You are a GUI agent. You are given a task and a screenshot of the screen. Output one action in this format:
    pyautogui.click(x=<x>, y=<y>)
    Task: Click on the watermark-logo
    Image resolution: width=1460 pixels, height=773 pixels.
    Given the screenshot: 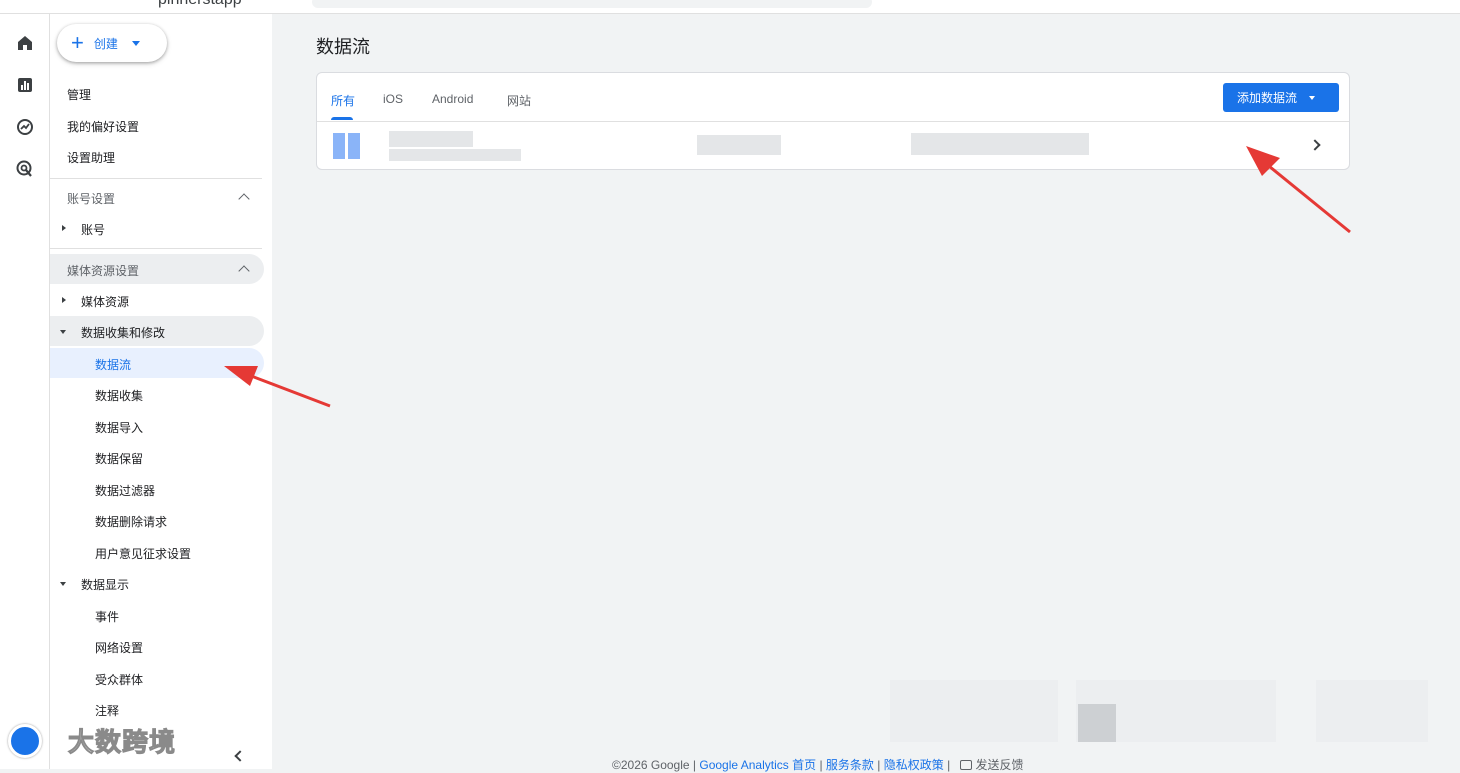 What is the action you would take?
    pyautogui.click(x=25, y=740)
    